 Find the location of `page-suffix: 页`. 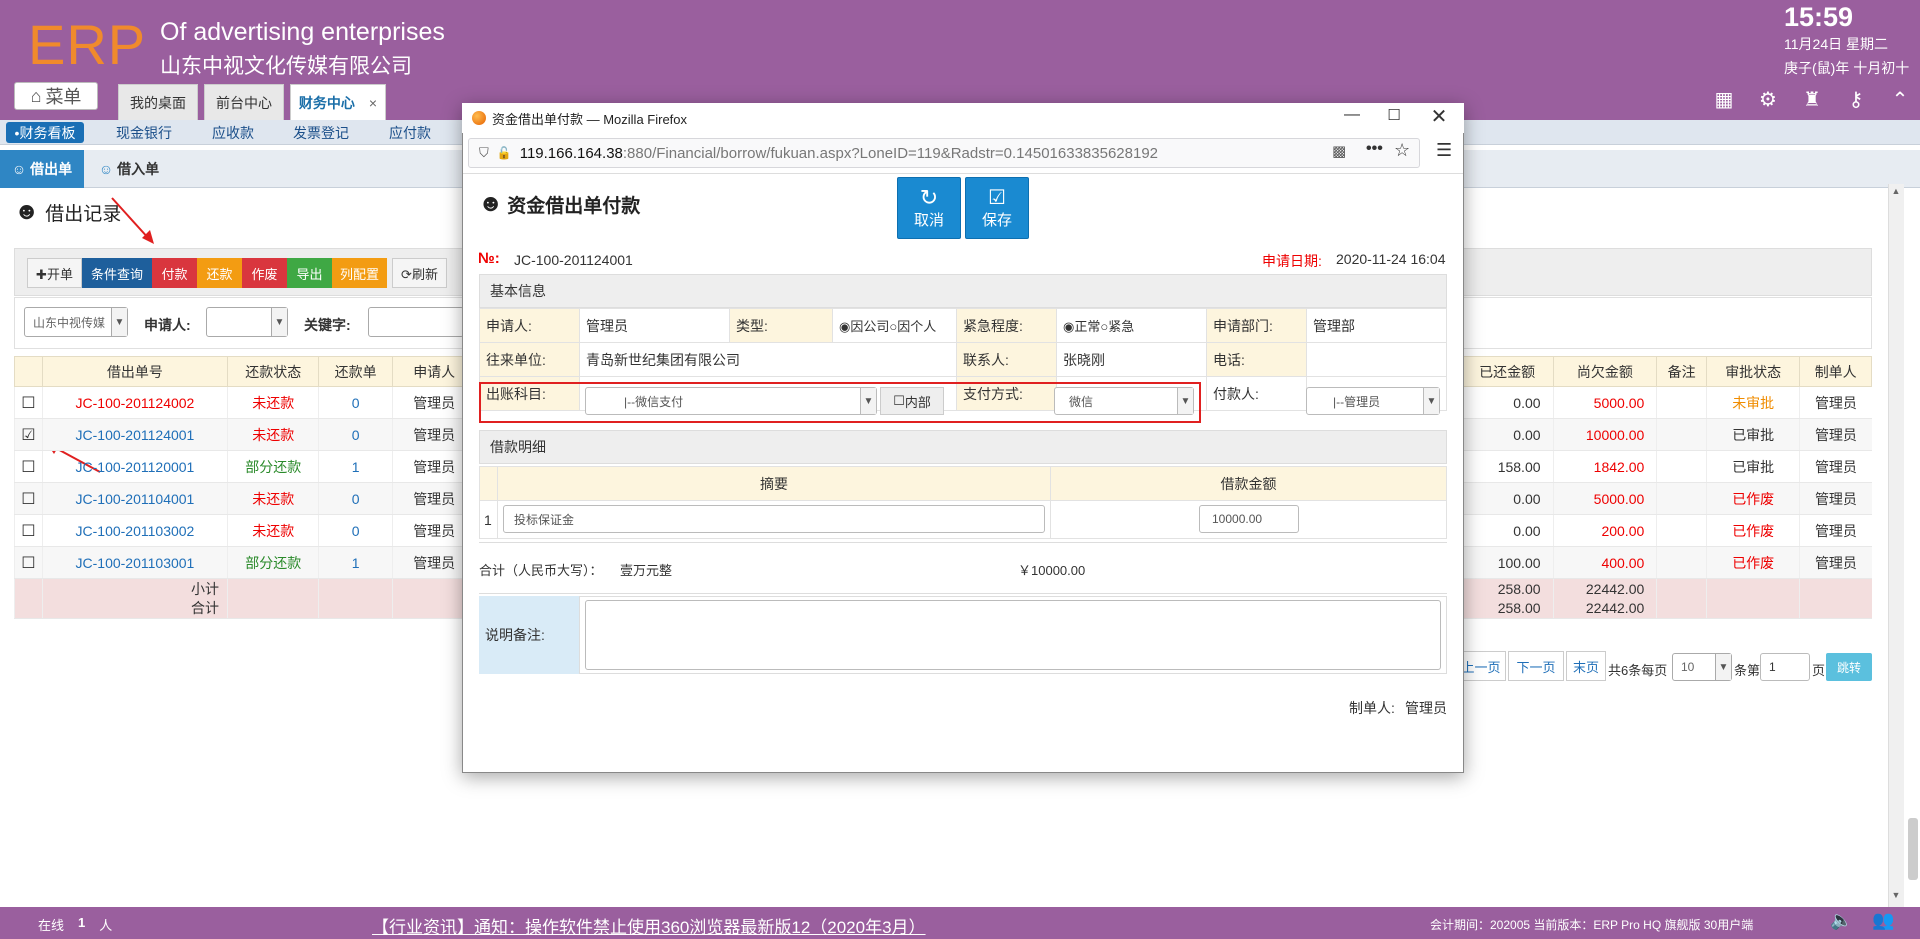

page-suffix: 页 is located at coordinates (1819, 670).